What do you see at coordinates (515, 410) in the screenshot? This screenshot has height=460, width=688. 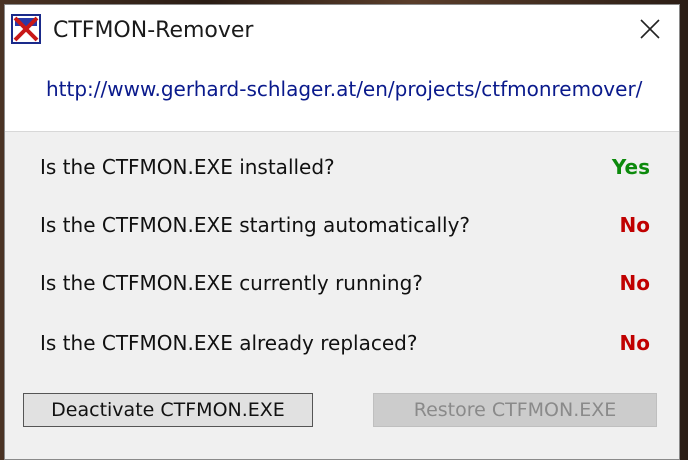 I see `restore-button: Restore CTFMON.EXE` at bounding box center [515, 410].